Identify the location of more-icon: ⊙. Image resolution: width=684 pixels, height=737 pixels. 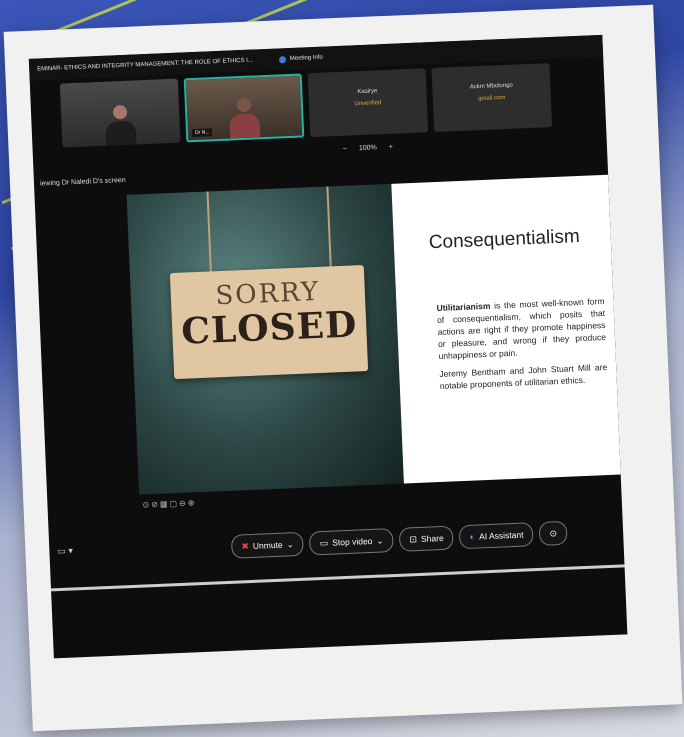
(553, 532).